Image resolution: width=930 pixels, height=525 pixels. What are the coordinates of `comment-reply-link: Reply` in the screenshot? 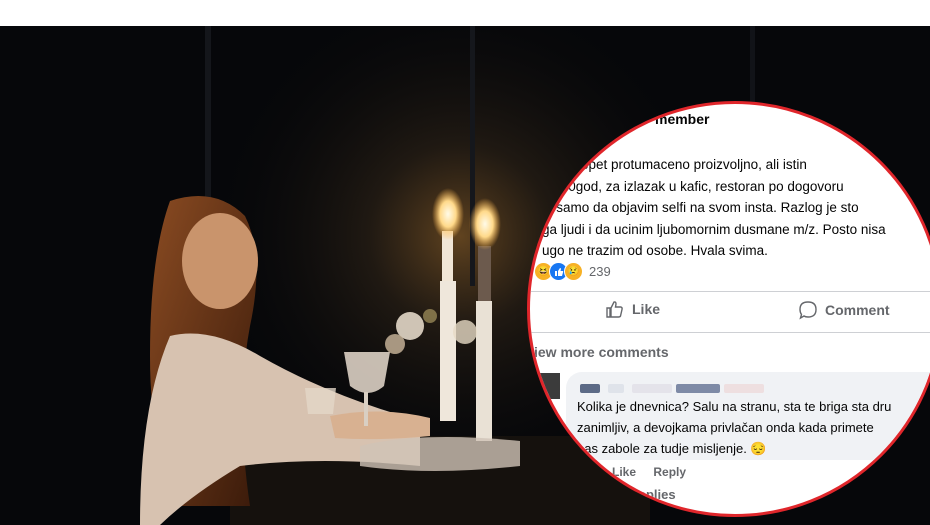 It's located at (669, 472).